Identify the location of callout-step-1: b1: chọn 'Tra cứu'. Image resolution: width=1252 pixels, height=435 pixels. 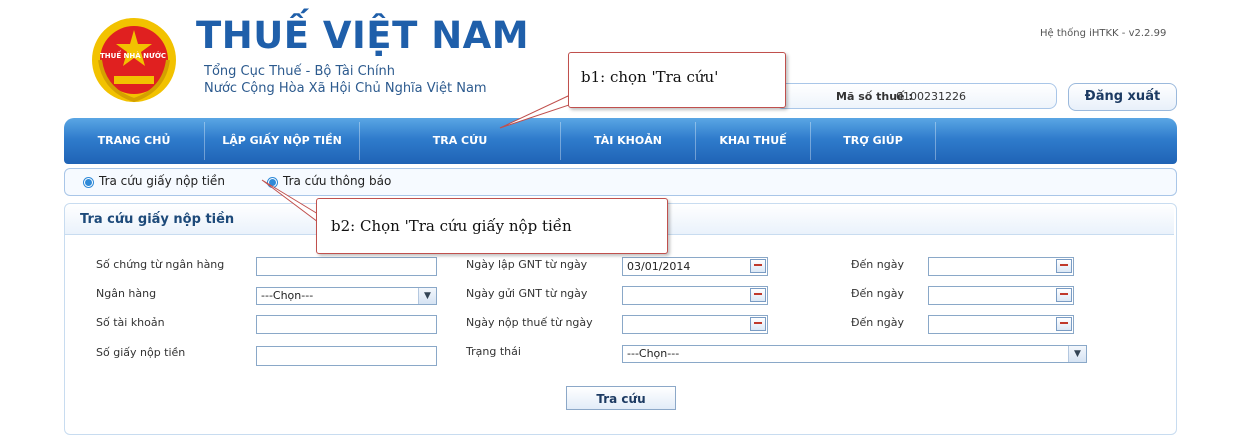
(677, 80).